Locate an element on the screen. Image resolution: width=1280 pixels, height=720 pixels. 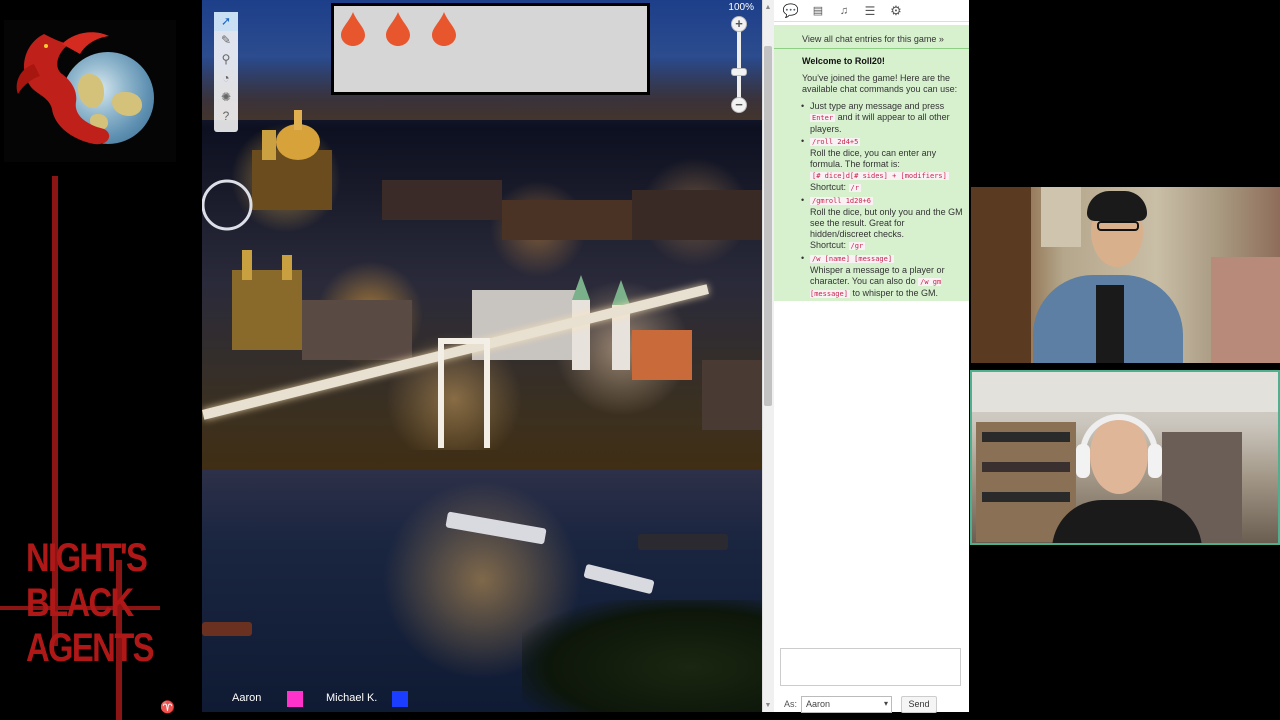
command-text: Just type any message and press is located at coordinates (877, 106).